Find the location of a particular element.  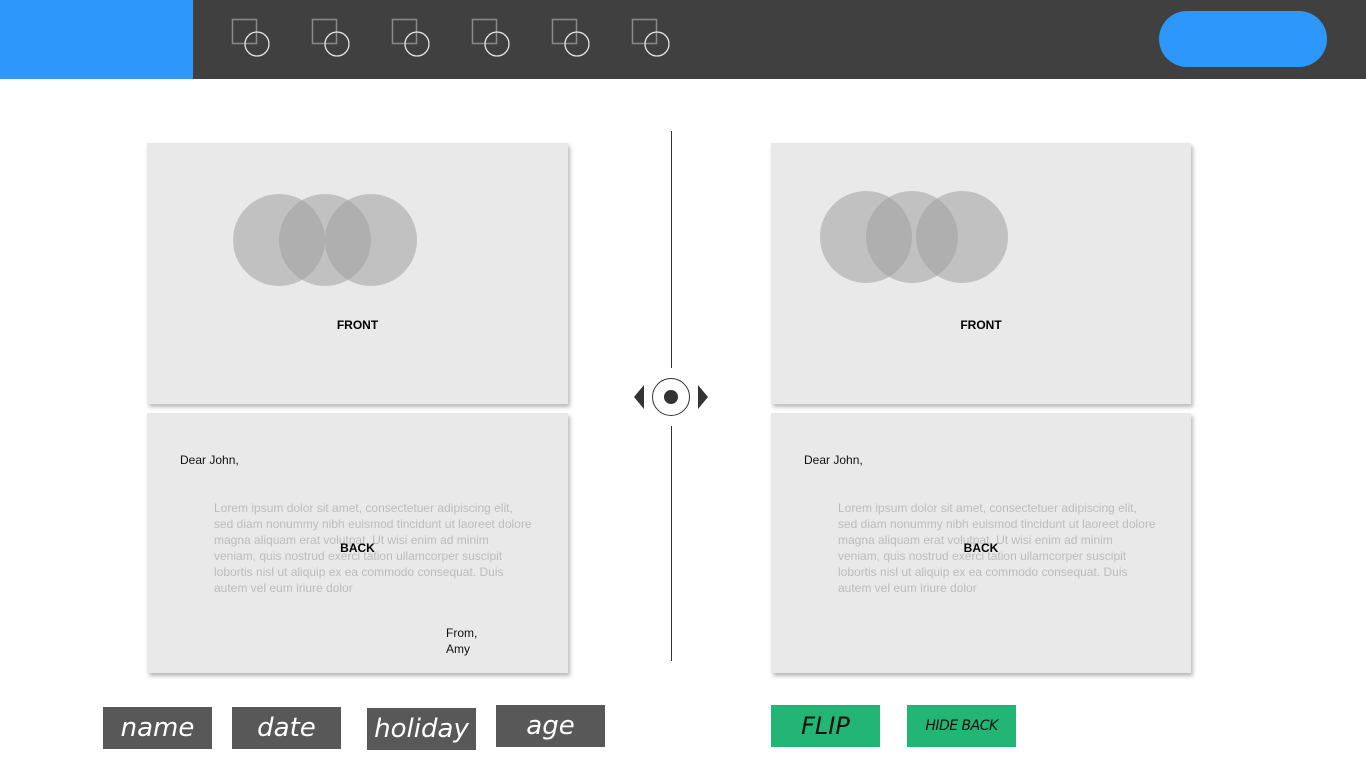

top-toolbar is located at coordinates (683, 39).